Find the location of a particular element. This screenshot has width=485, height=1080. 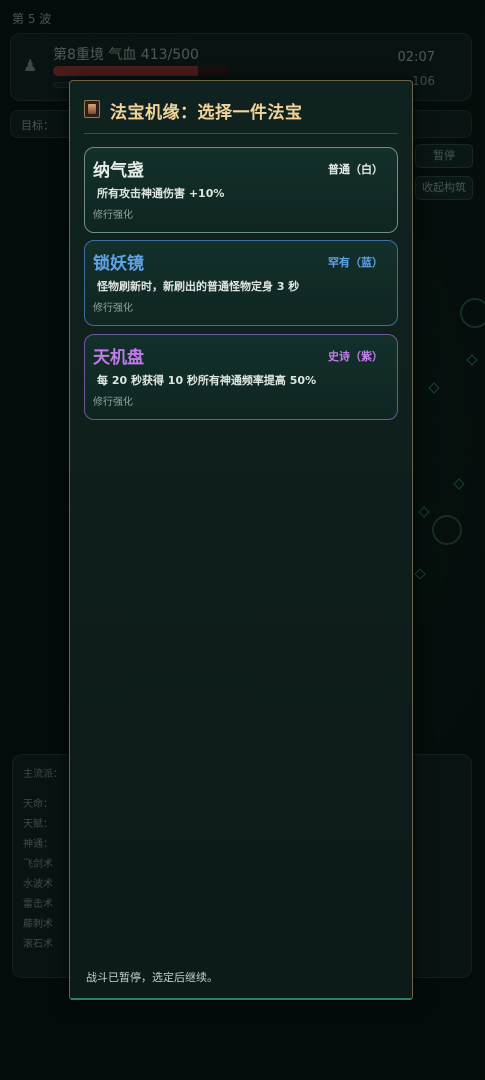

rarity-badge: 史诗（紫） is located at coordinates (355, 356).